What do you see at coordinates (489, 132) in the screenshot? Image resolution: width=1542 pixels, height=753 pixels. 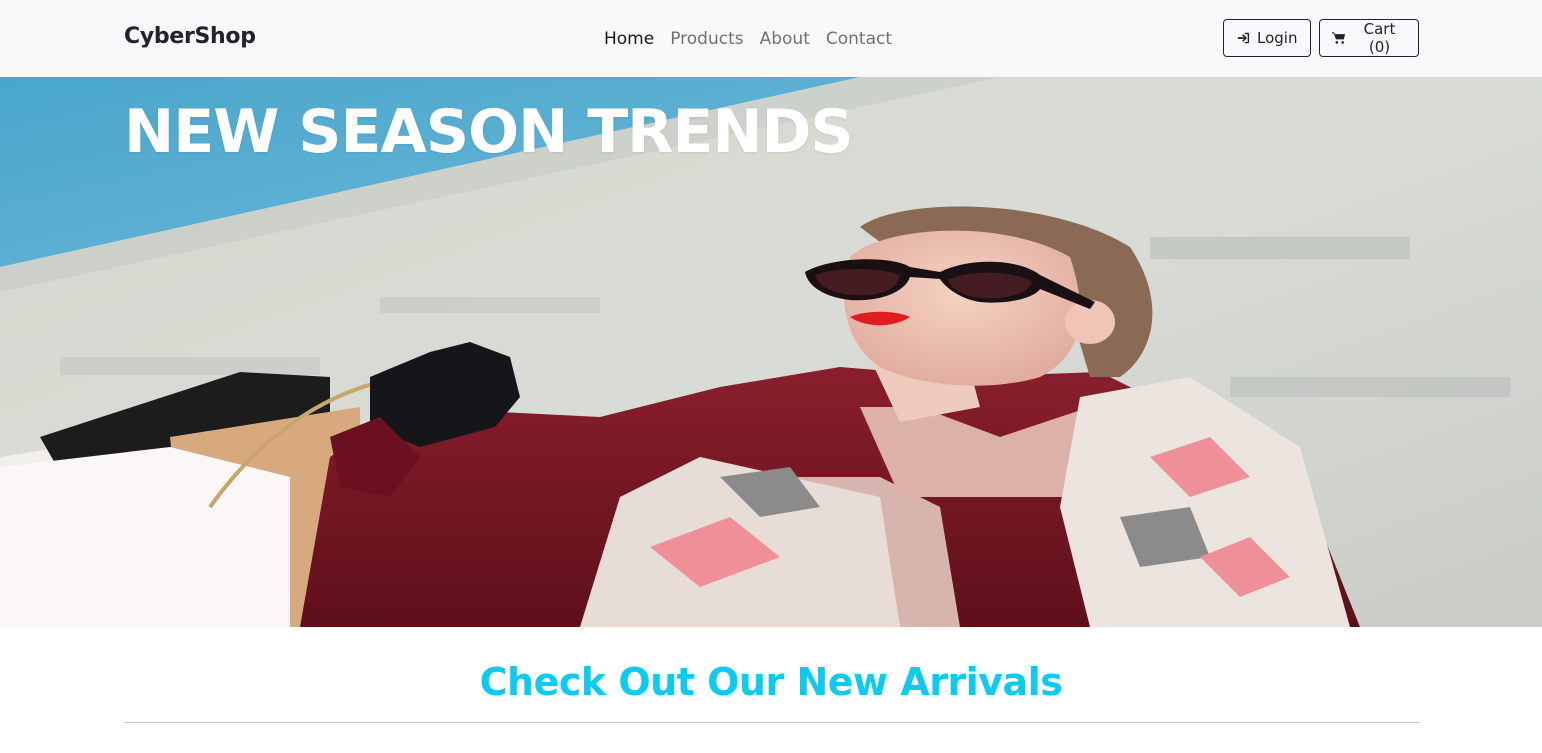 I see `hero-title: NEW SEASON TRENDS` at bounding box center [489, 132].